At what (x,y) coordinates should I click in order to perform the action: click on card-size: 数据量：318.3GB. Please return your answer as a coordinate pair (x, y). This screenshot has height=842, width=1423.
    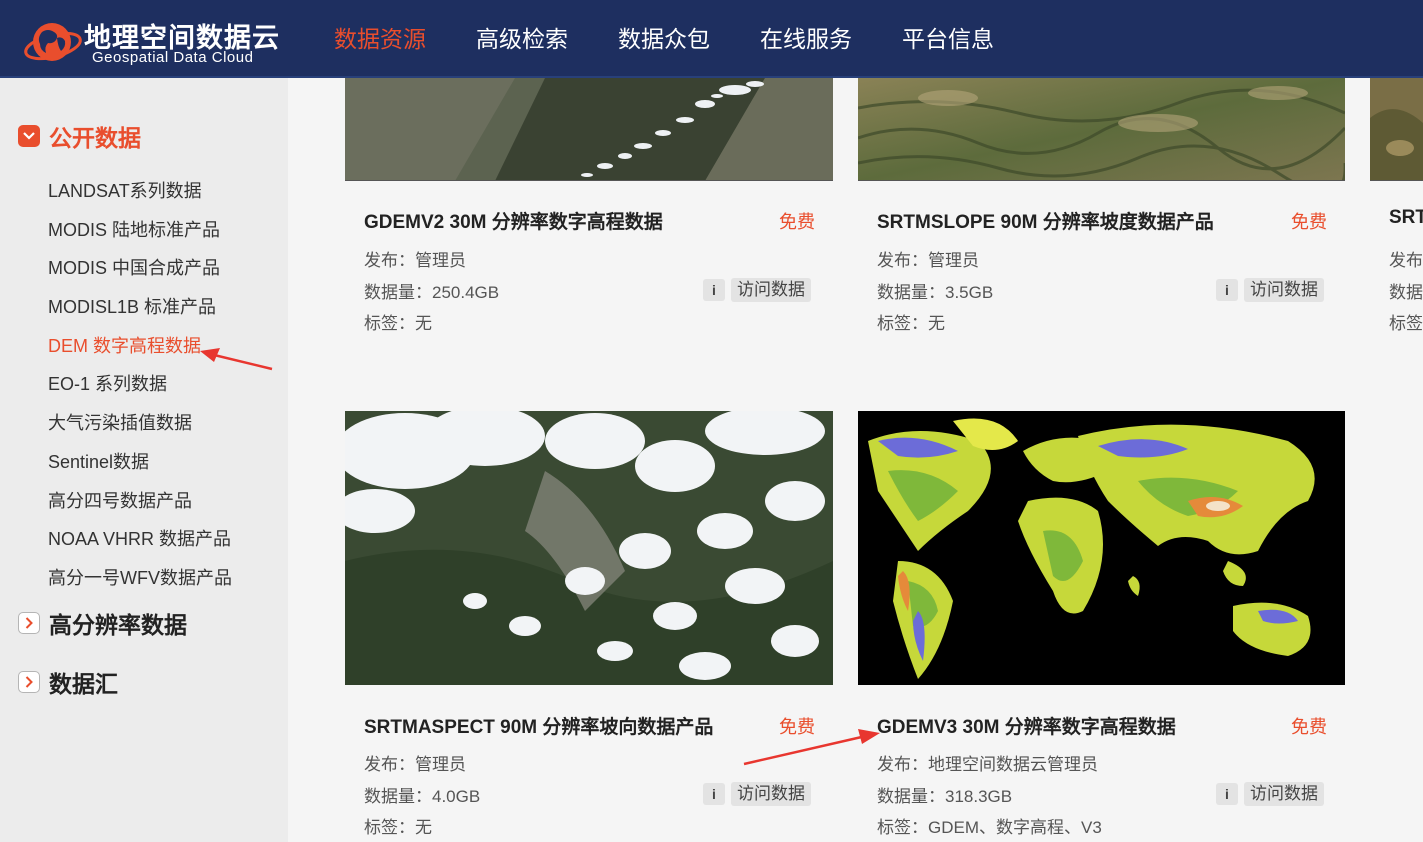
    Looking at the image, I should click on (945, 796).